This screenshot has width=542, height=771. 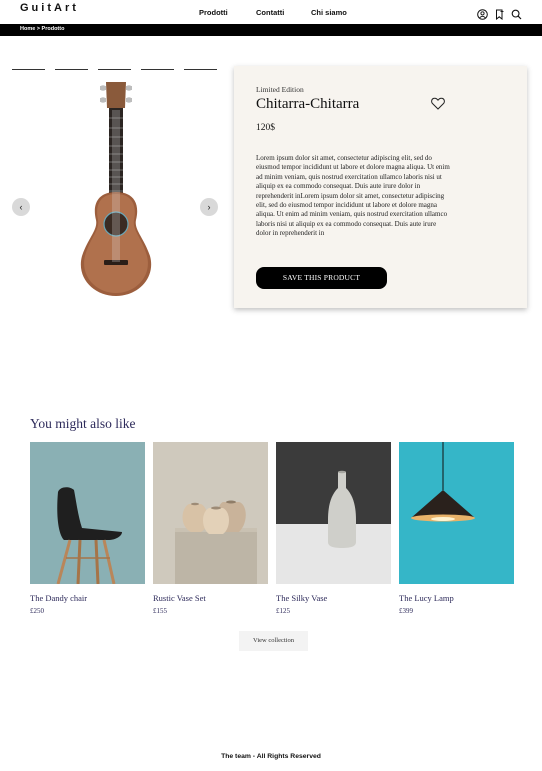 I want to click on product-price: 120$, so click(x=265, y=128).